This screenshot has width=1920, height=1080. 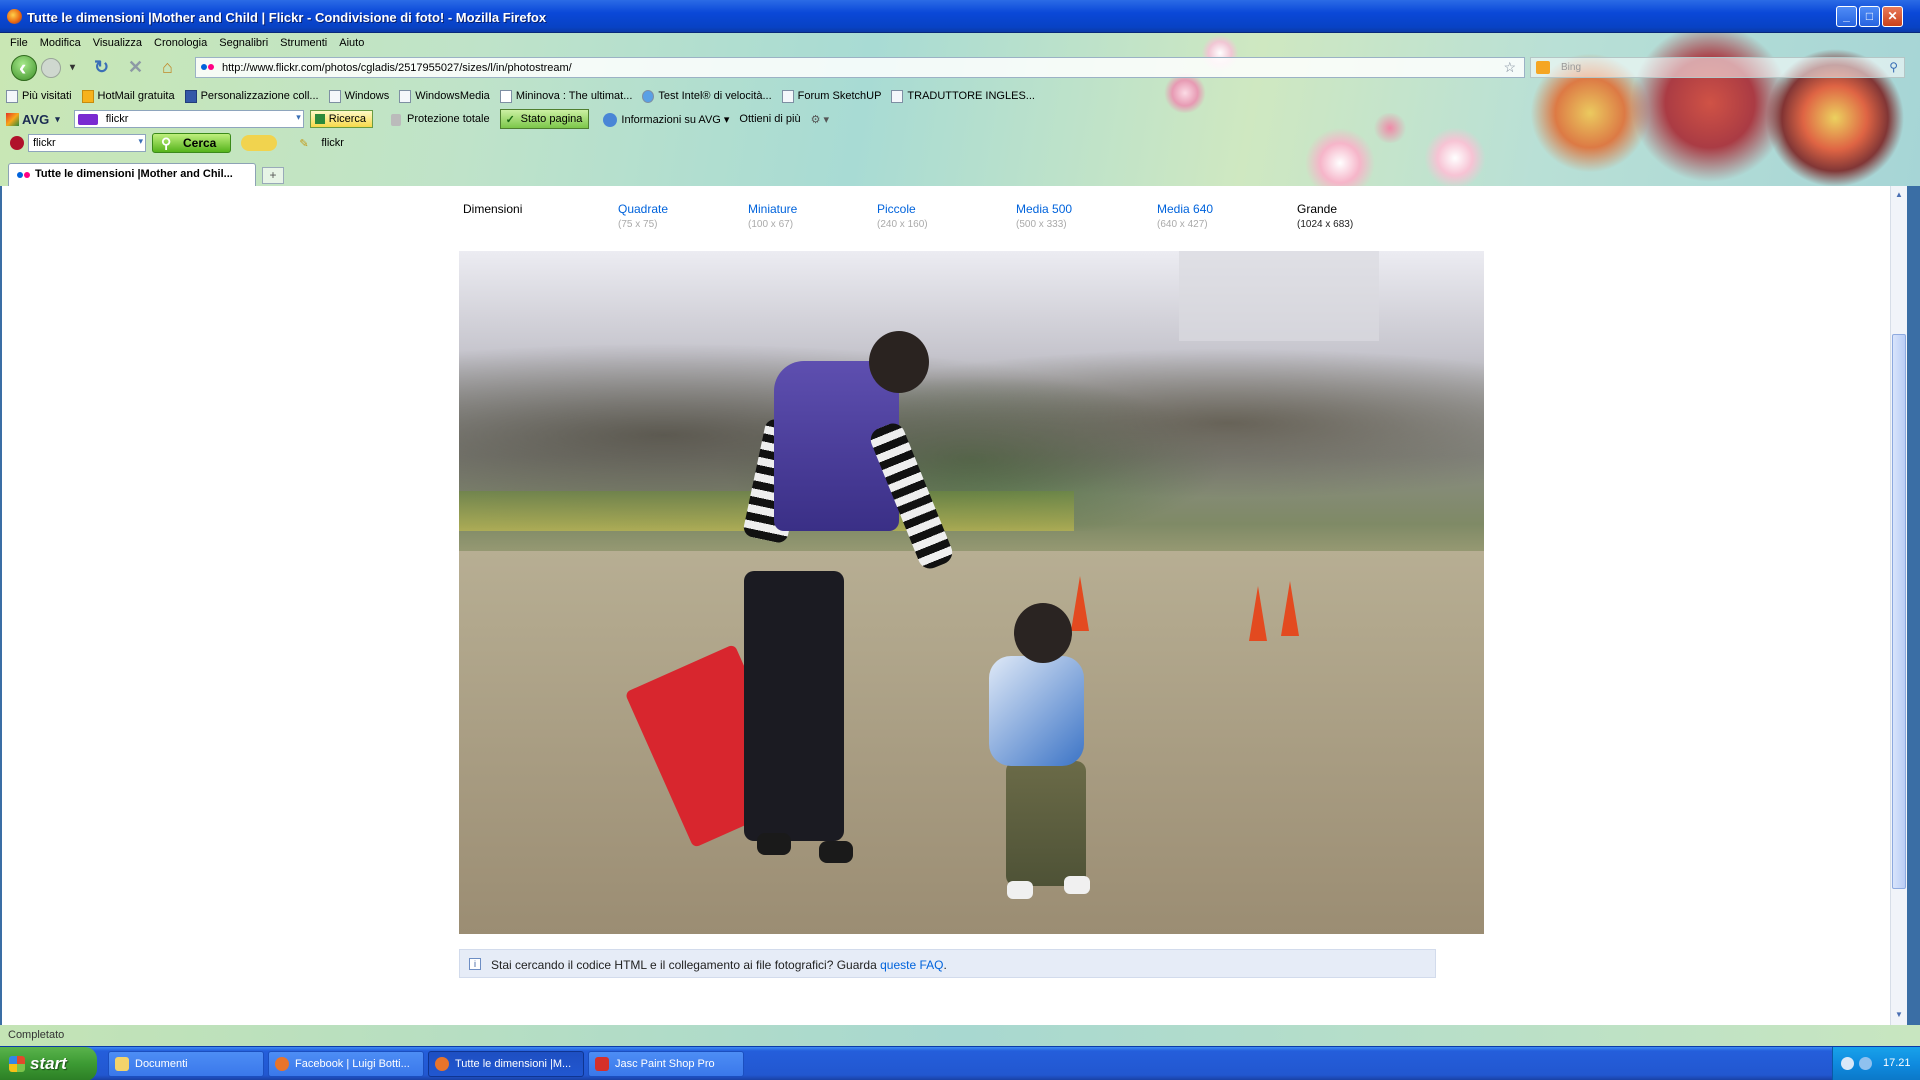 What do you see at coordinates (1847, 1063) in the screenshot?
I see `tray-expand-icon` at bounding box center [1847, 1063].